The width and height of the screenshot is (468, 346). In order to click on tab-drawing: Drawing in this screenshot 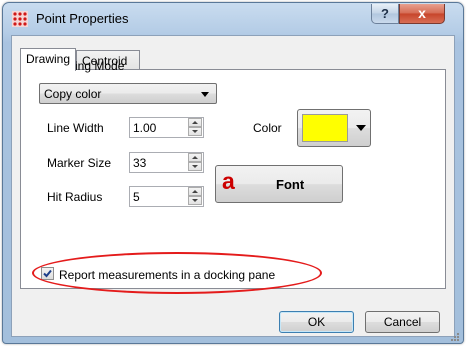, I will do `click(48, 59)`.